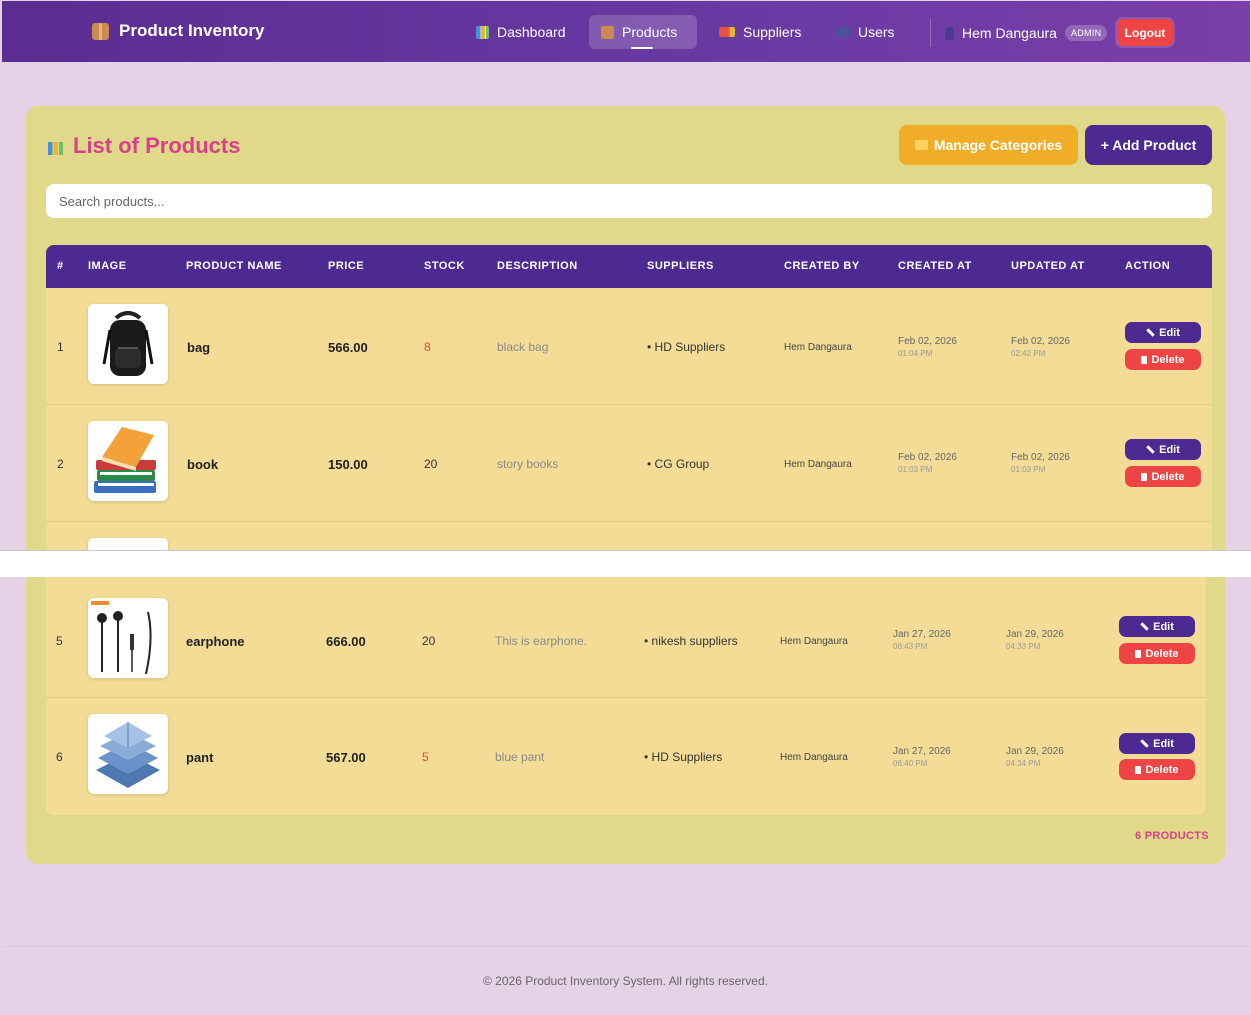 The image size is (1251, 1015). I want to click on updated-time: 02:42 PM, so click(1028, 353).